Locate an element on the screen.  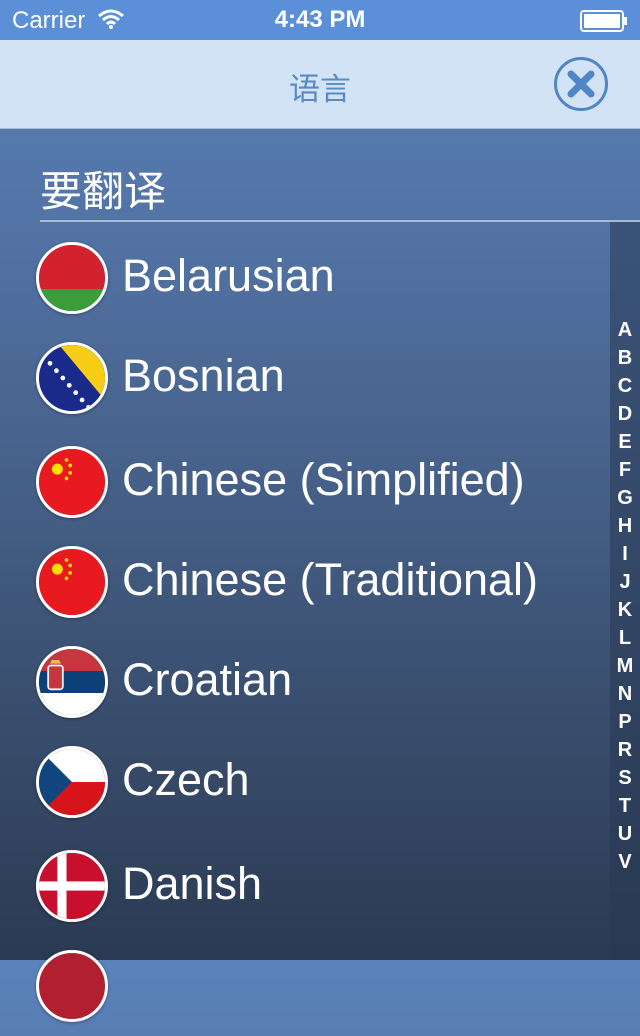
alphabet-index: ABCDEFGHIJKLMNPRSTUV is located at coordinates (625, 591).